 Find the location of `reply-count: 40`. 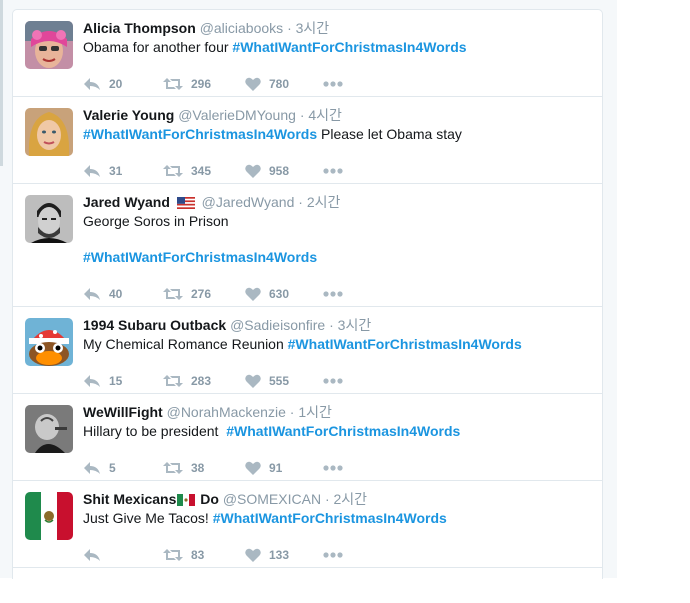

reply-count: 40 is located at coordinates (116, 294).